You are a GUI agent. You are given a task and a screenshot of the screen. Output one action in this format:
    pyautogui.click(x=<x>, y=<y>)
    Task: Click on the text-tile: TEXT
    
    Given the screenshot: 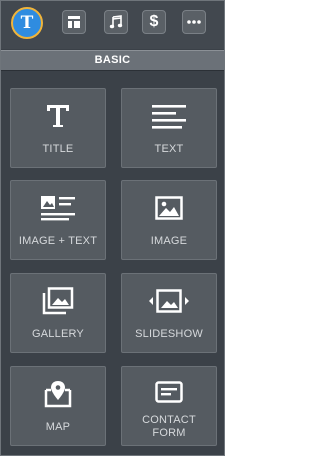 What is the action you would take?
    pyautogui.click(x=169, y=128)
    